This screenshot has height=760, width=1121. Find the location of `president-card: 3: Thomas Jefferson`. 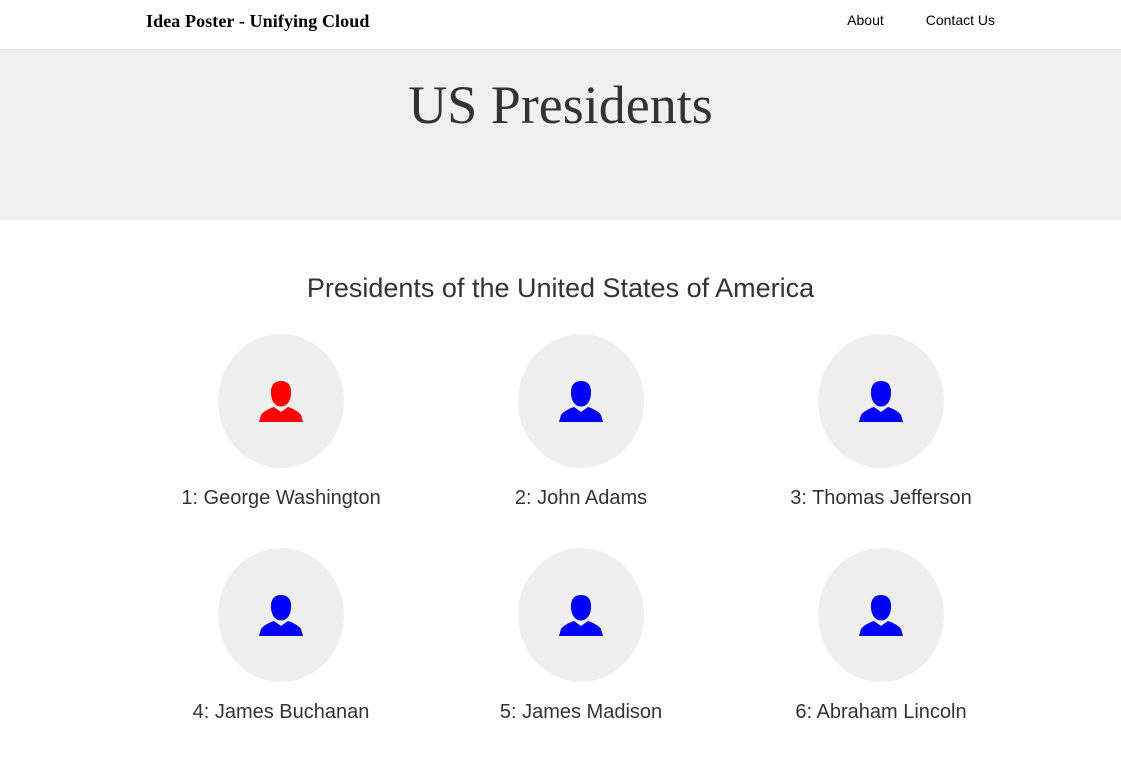

president-card: 3: Thomas Jefferson is located at coordinates (881, 422).